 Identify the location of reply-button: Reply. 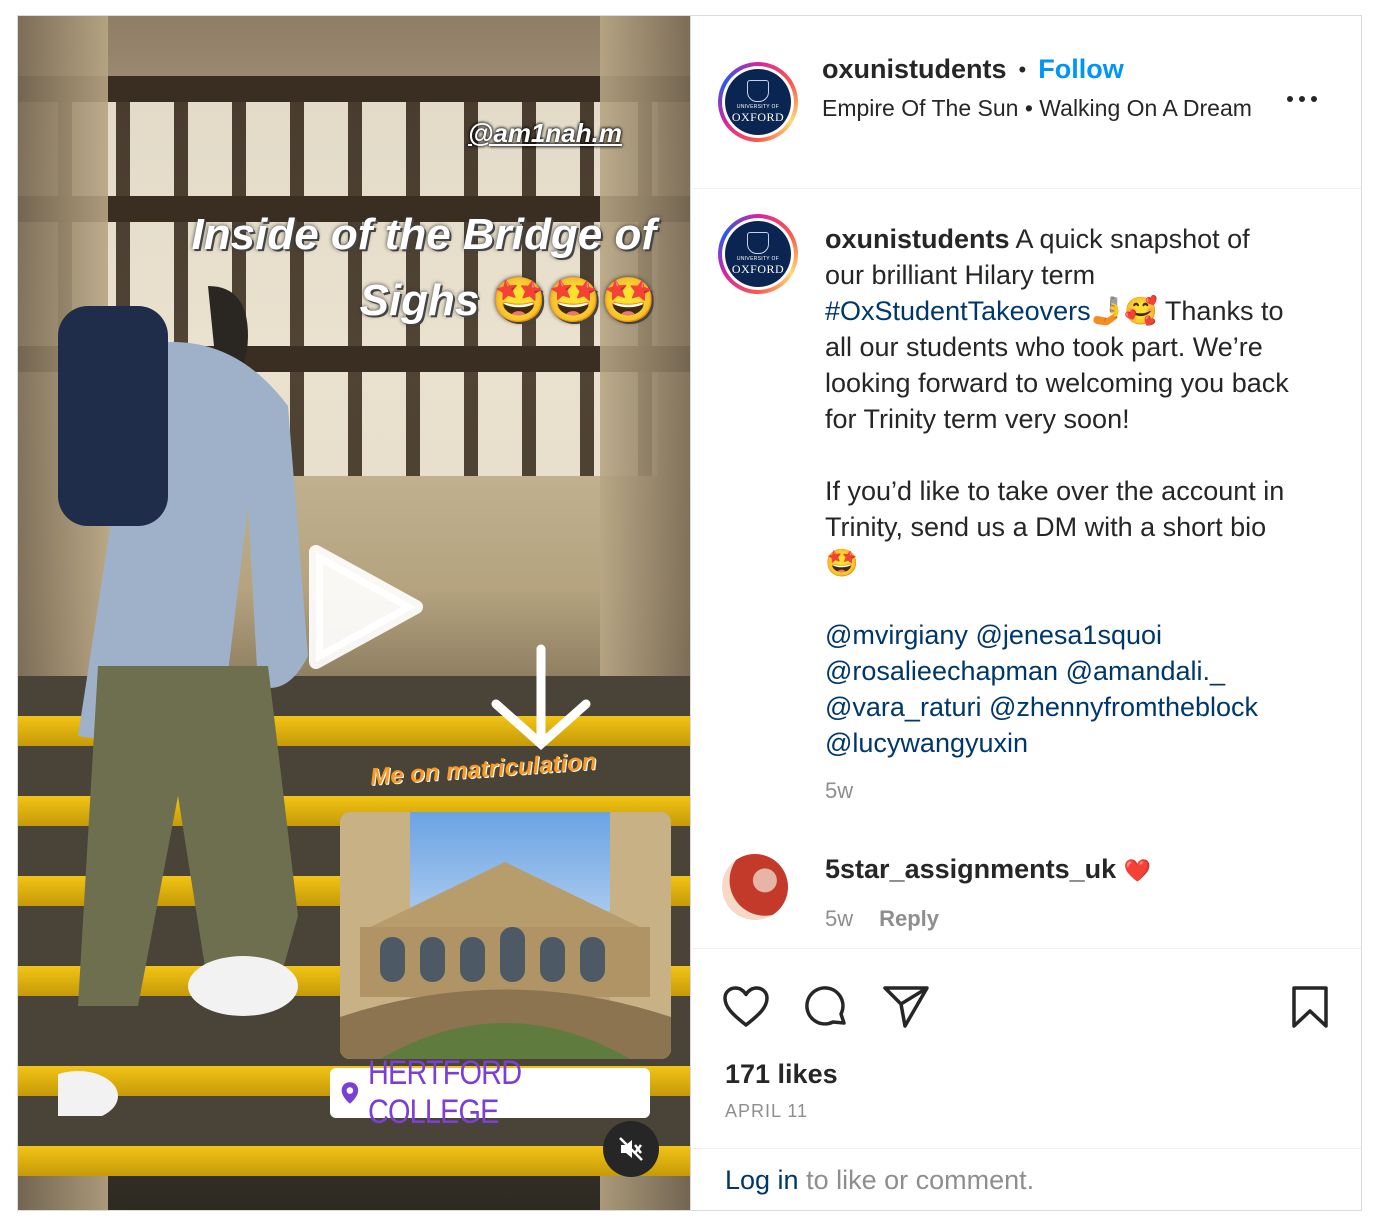
(909, 919).